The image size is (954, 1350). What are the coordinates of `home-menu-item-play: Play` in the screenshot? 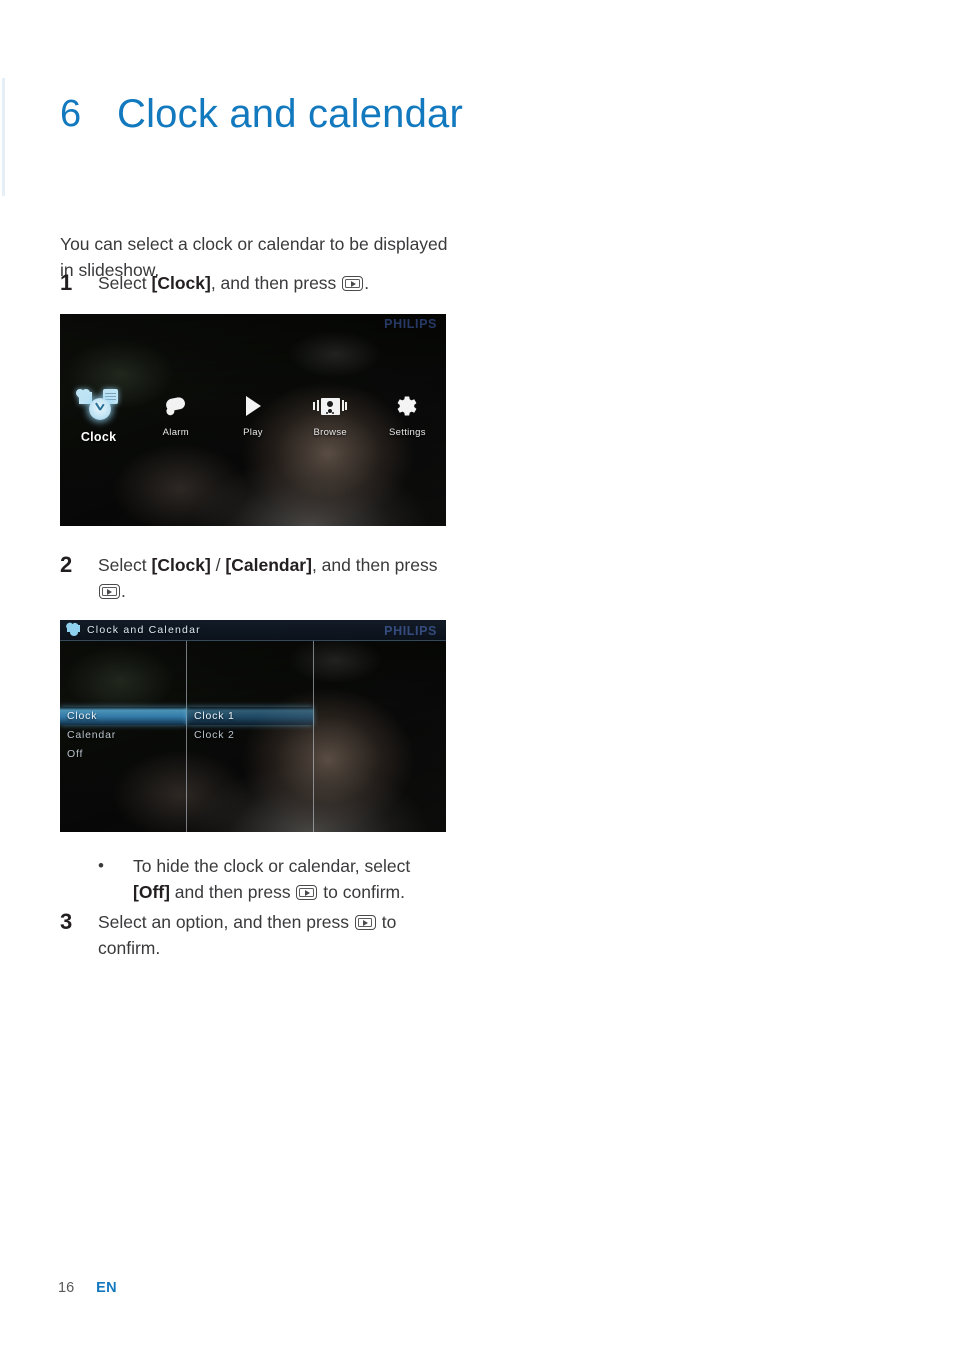 It's located at (252, 421).